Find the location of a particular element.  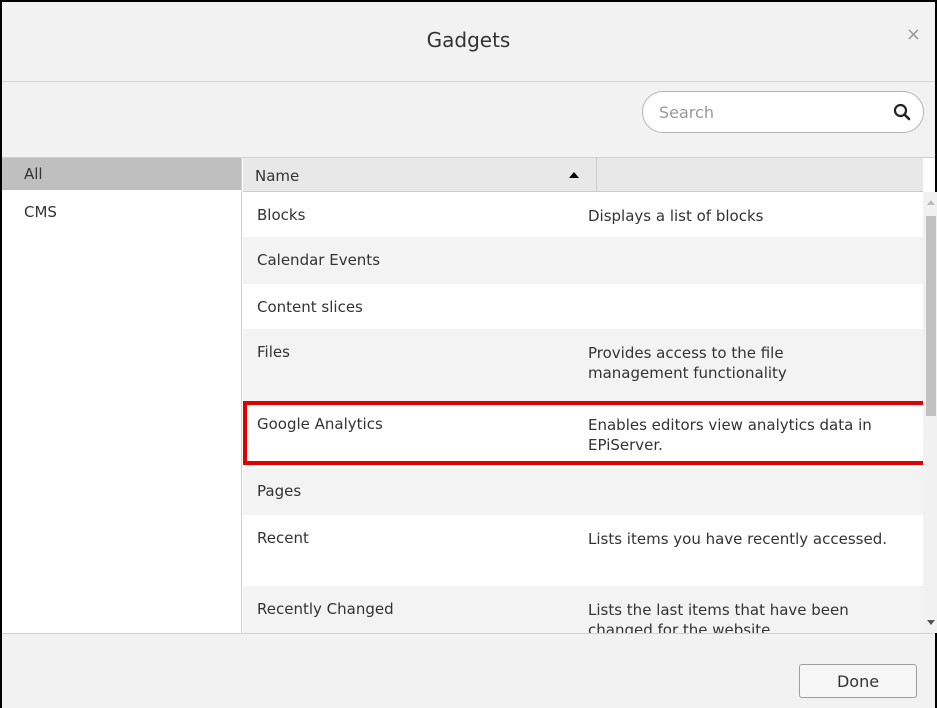

dialog-titlebar: Gadgets × is located at coordinates (468, 42).